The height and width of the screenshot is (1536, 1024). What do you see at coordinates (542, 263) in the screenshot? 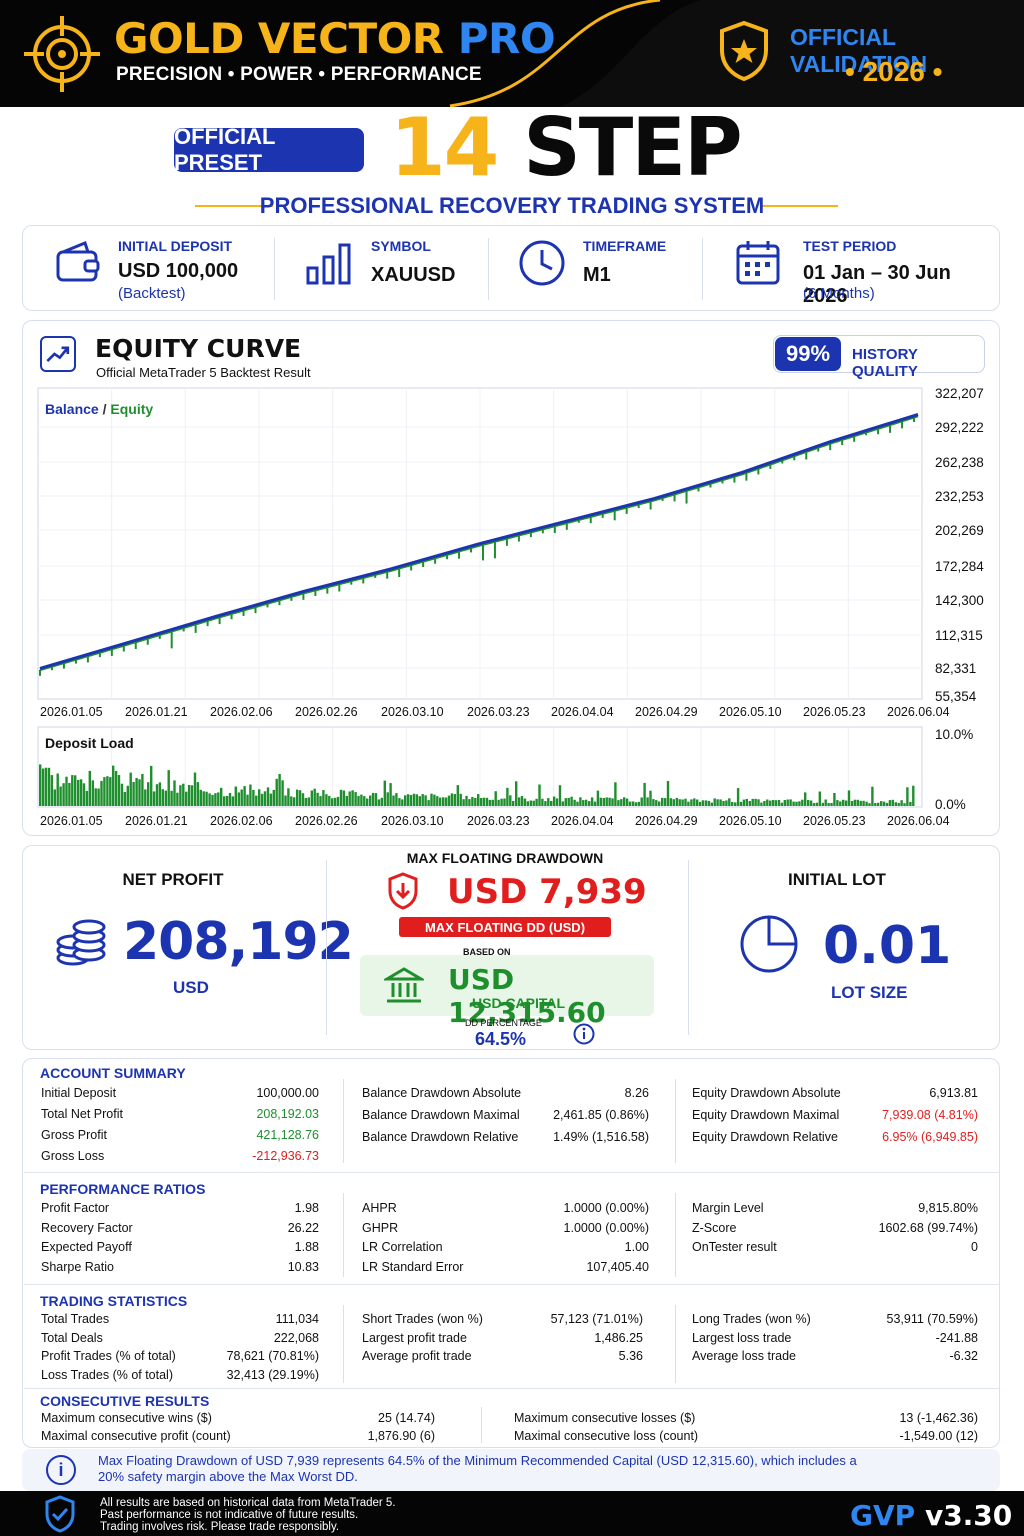
I see `clock-icon` at bounding box center [542, 263].